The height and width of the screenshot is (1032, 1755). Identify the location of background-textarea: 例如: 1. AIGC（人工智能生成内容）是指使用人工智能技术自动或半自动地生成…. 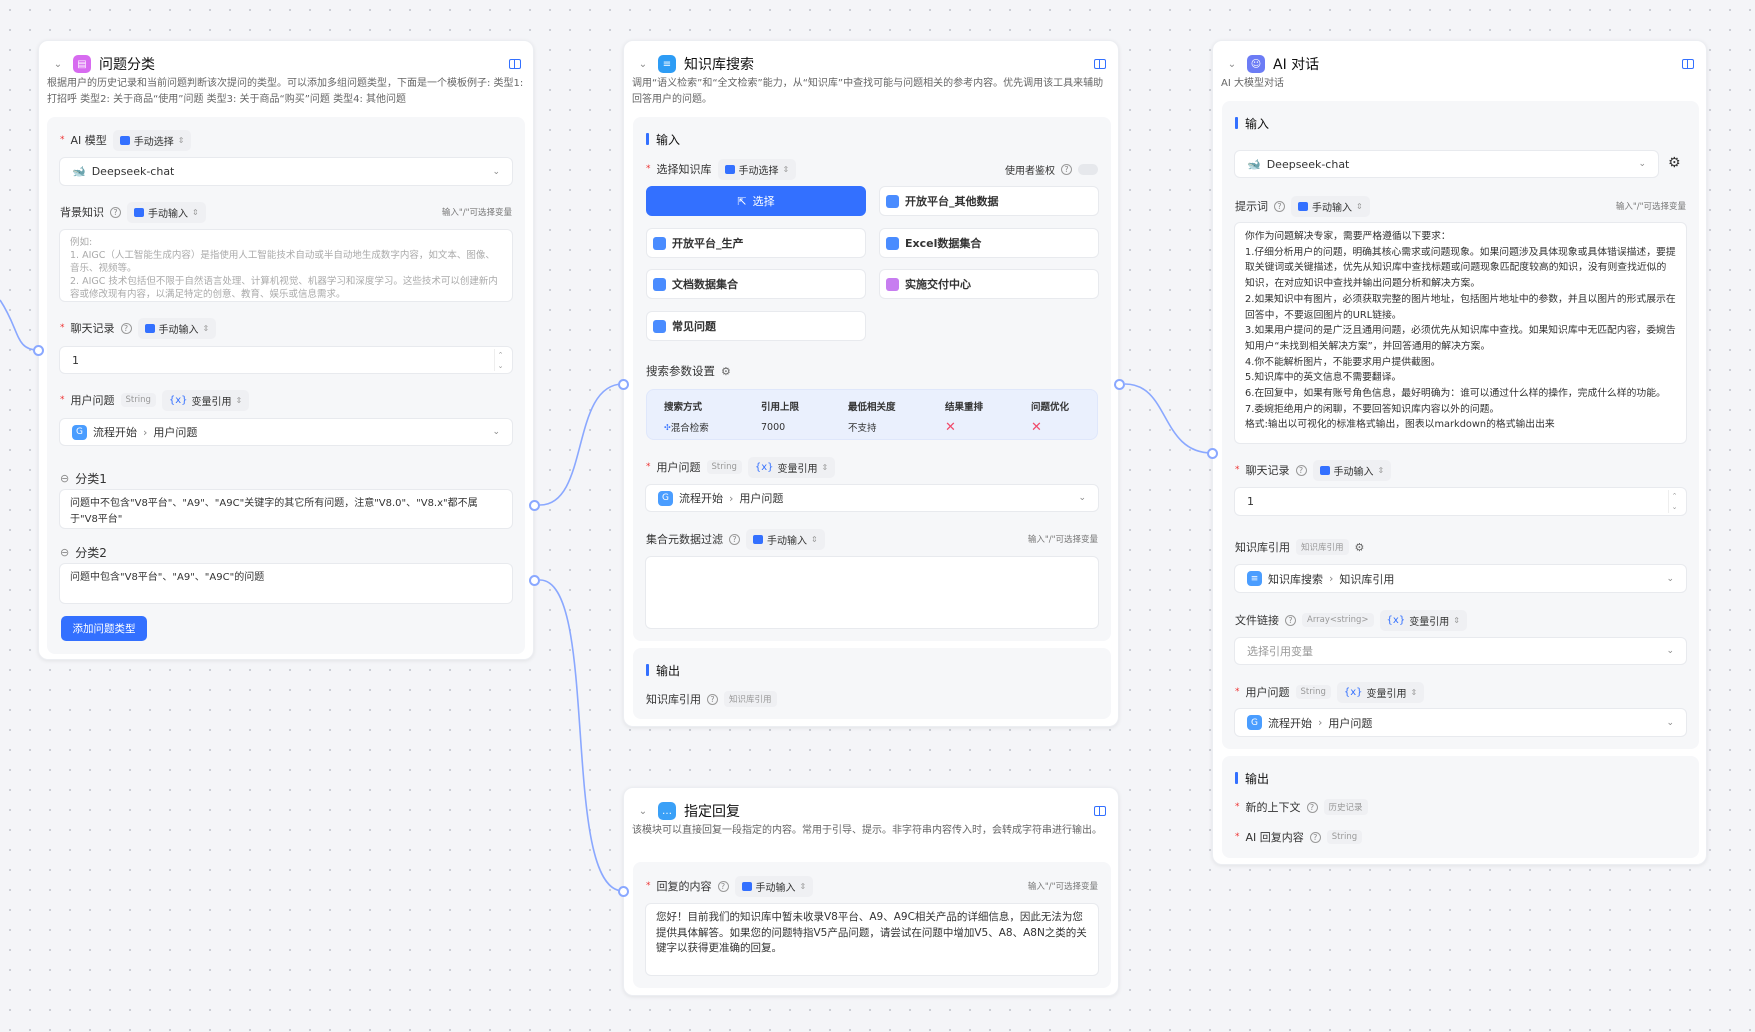
(286, 265).